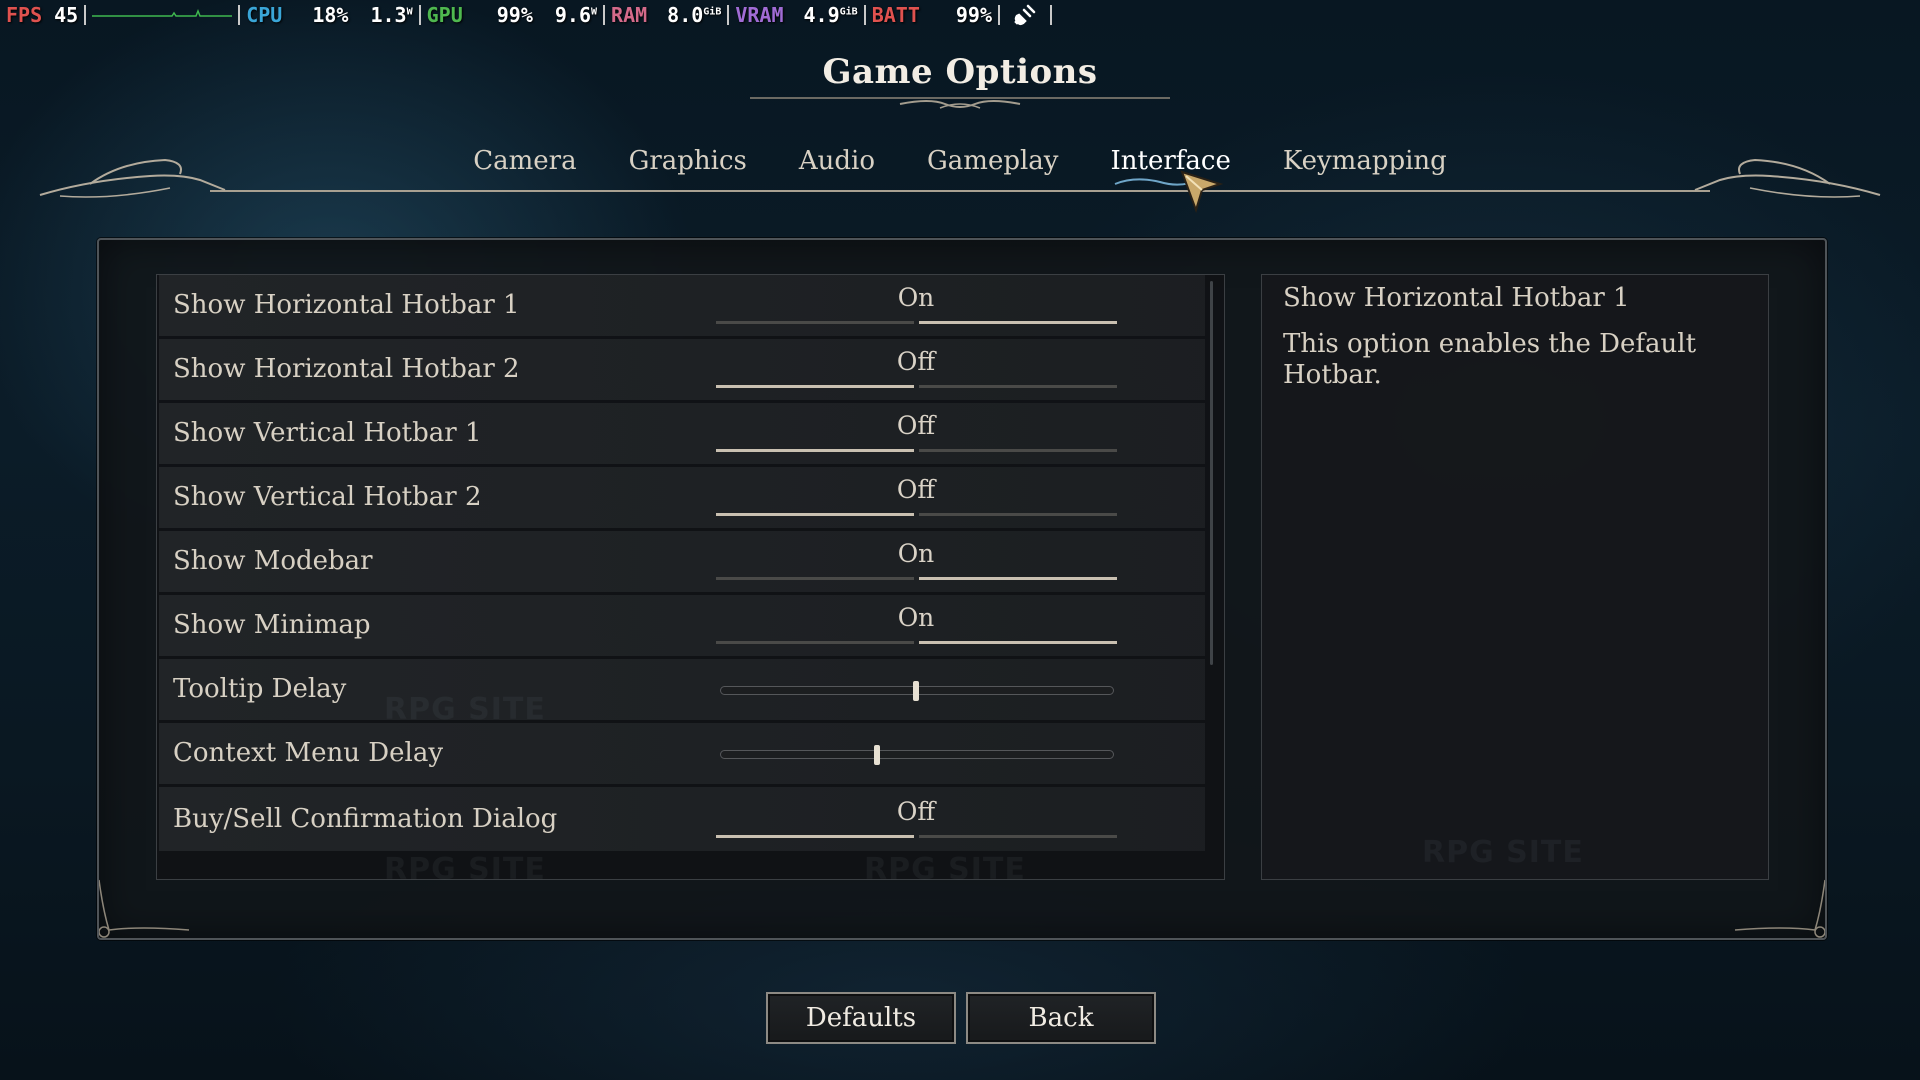  I want to click on gpu-power: 9.6W, so click(576, 15).